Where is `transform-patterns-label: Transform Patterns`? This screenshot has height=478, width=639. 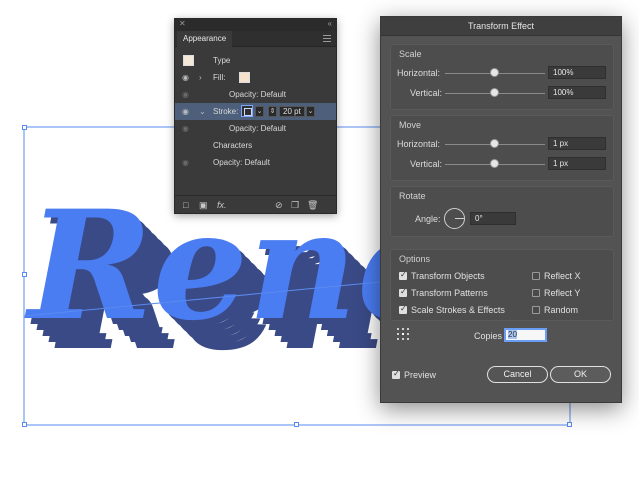
transform-patterns-label: Transform Patterns is located at coordinates (449, 293).